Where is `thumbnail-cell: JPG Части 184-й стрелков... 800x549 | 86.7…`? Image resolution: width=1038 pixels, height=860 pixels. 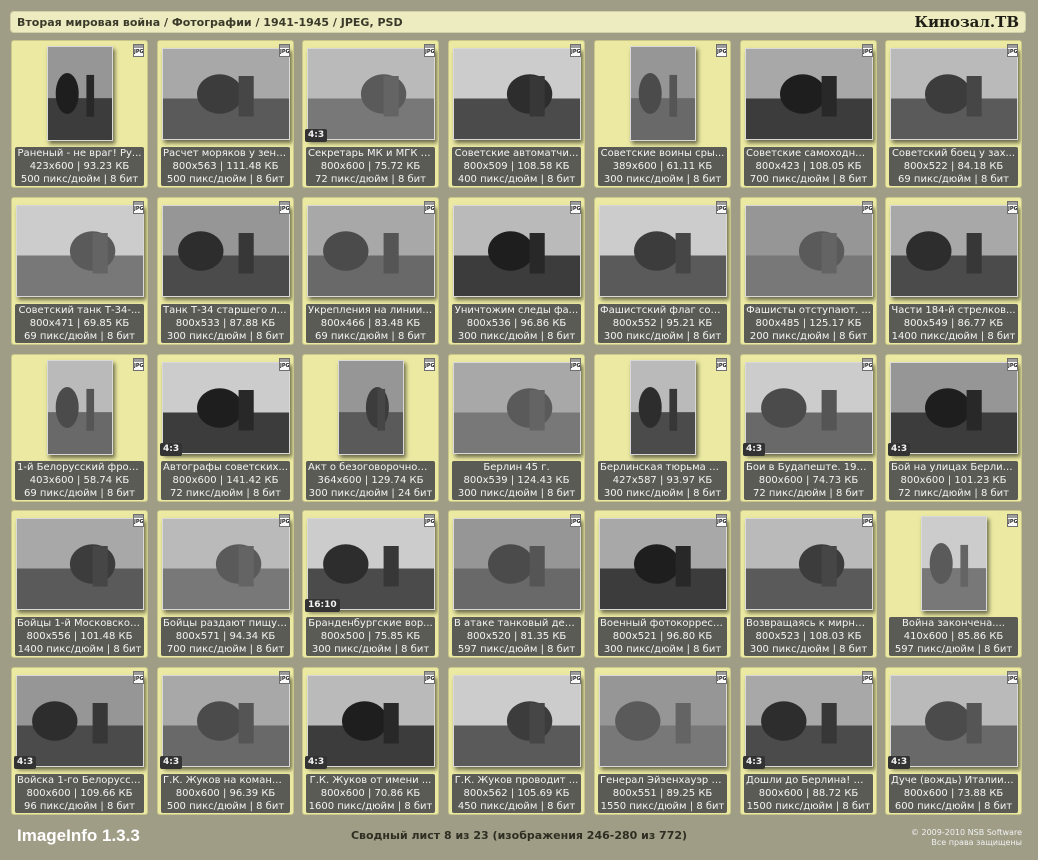 thumbnail-cell: JPG Части 184-й стрелков... 800x549 | 86.7… is located at coordinates (953, 271).